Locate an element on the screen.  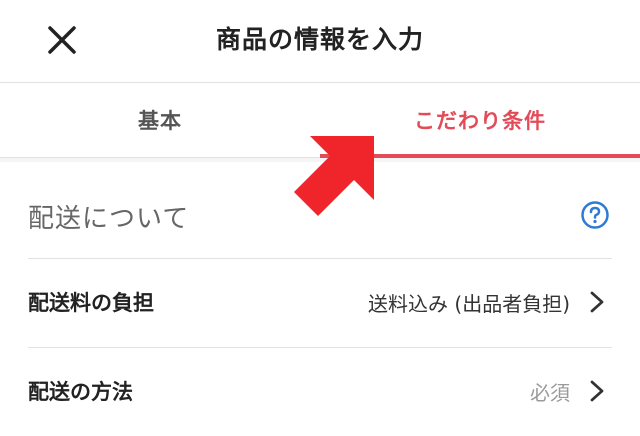
row-value: 送料込み (出品者負担) is located at coordinates (469, 304).